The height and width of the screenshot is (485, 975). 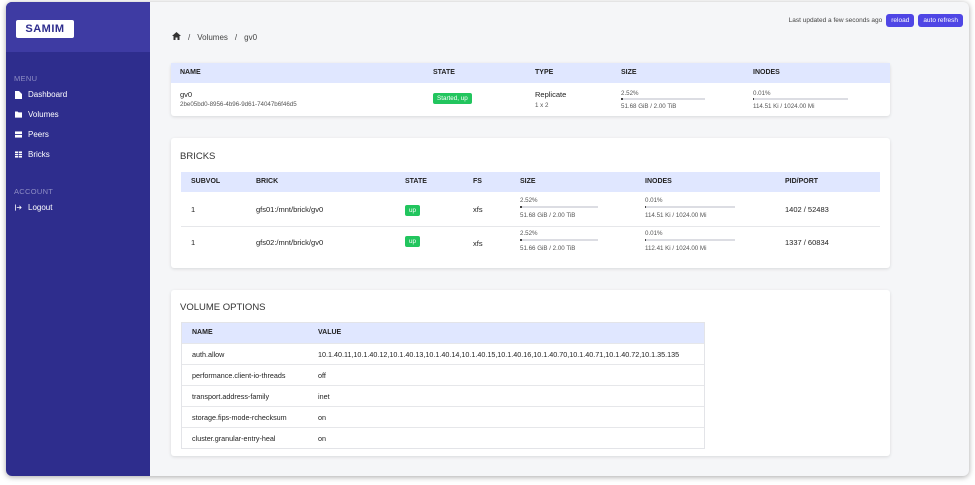 I want to click on sidebar-item-dashboard: Dashboard, so click(x=41, y=94).